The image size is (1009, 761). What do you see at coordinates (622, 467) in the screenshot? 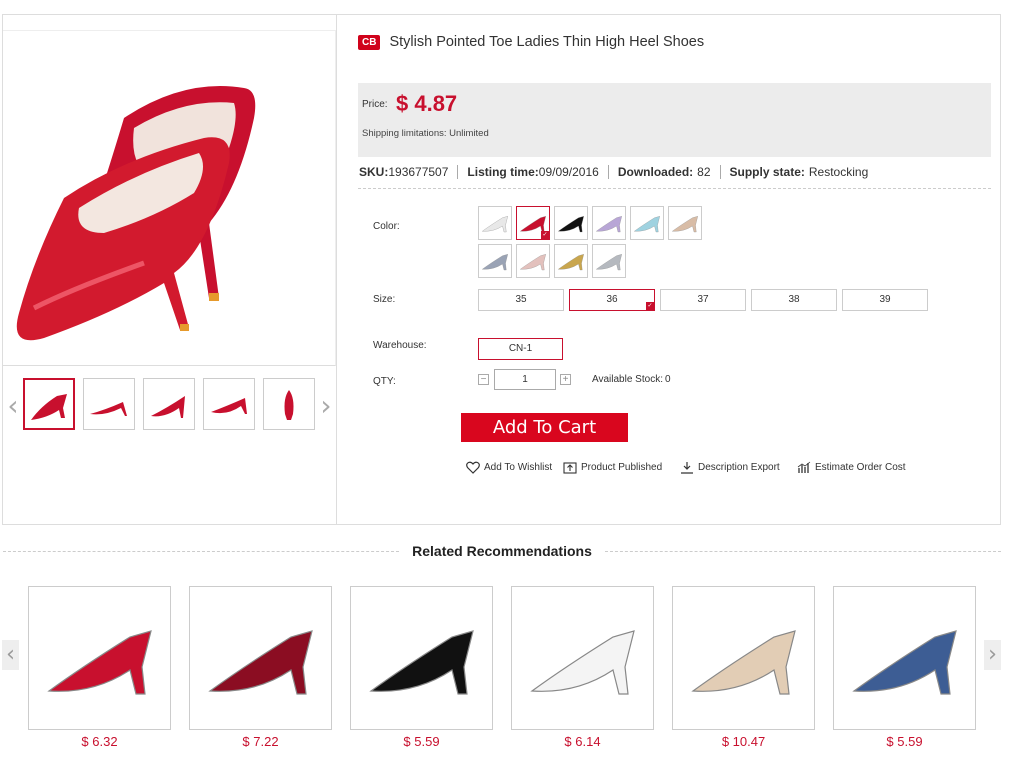
I see `published-label: Product Published` at bounding box center [622, 467].